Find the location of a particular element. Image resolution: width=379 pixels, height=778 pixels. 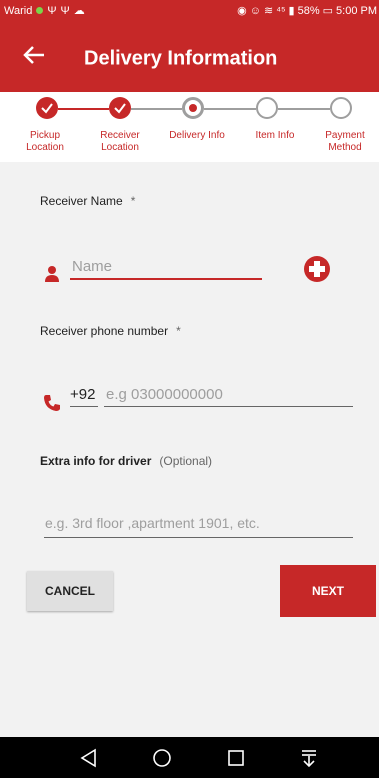

receiver-name-underline is located at coordinates (166, 279).